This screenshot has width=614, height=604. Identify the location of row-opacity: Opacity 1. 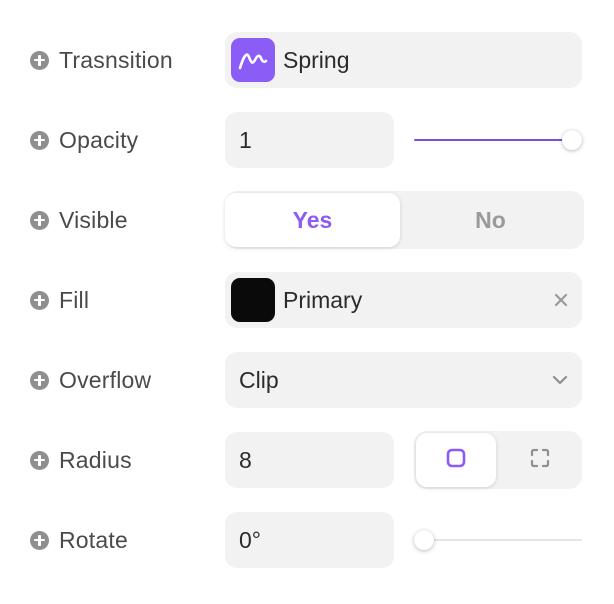
(307, 140).